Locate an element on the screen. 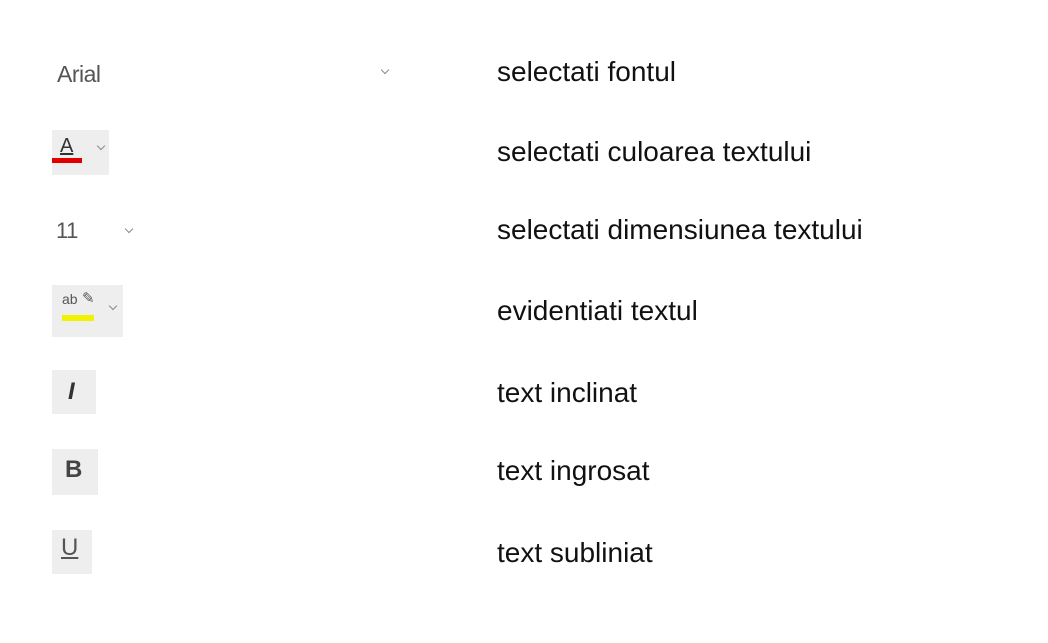 The height and width of the screenshot is (643, 1048). bold-description: text ingrosat is located at coordinates (573, 470).